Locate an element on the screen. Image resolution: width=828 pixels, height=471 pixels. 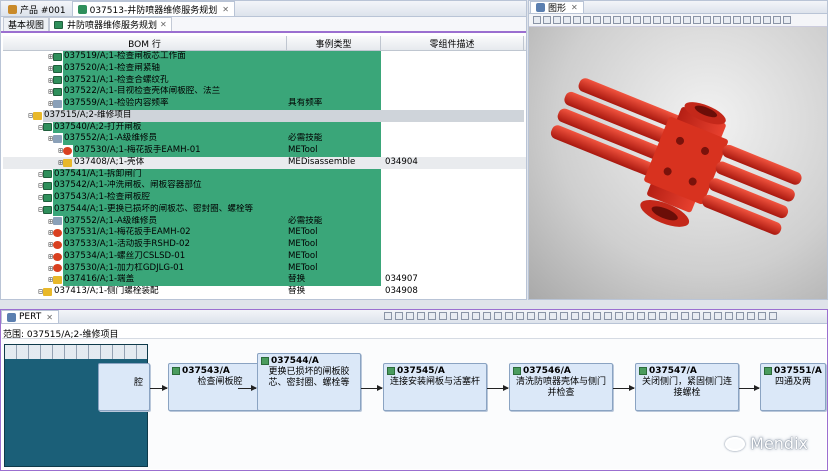
bom-row: ⊟ 037540/A;2-打开闸板 is located at coordinates (264, 127).